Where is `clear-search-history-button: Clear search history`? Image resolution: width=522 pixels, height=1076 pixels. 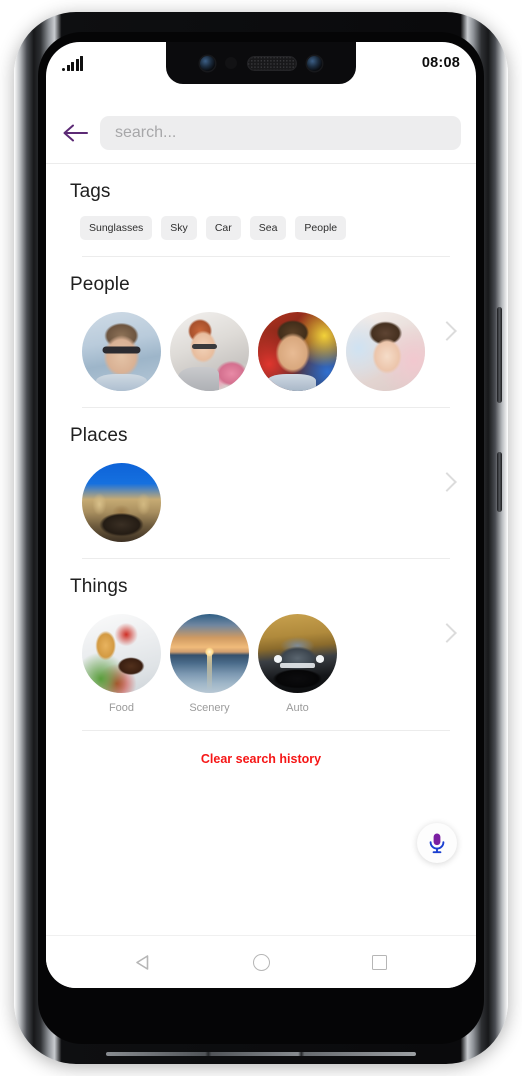
clear-search-history-button: Clear search history is located at coordinates (261, 759).